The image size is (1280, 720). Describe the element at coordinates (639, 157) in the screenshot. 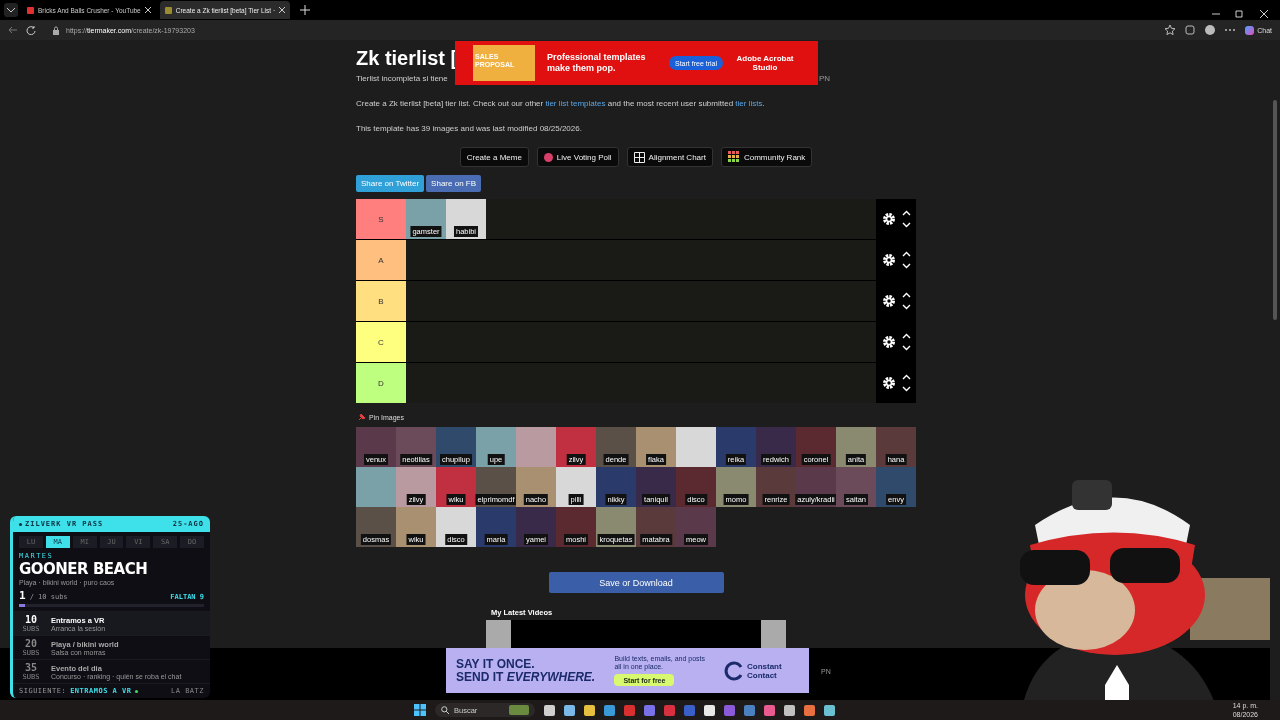

I see `grid-icon` at that location.